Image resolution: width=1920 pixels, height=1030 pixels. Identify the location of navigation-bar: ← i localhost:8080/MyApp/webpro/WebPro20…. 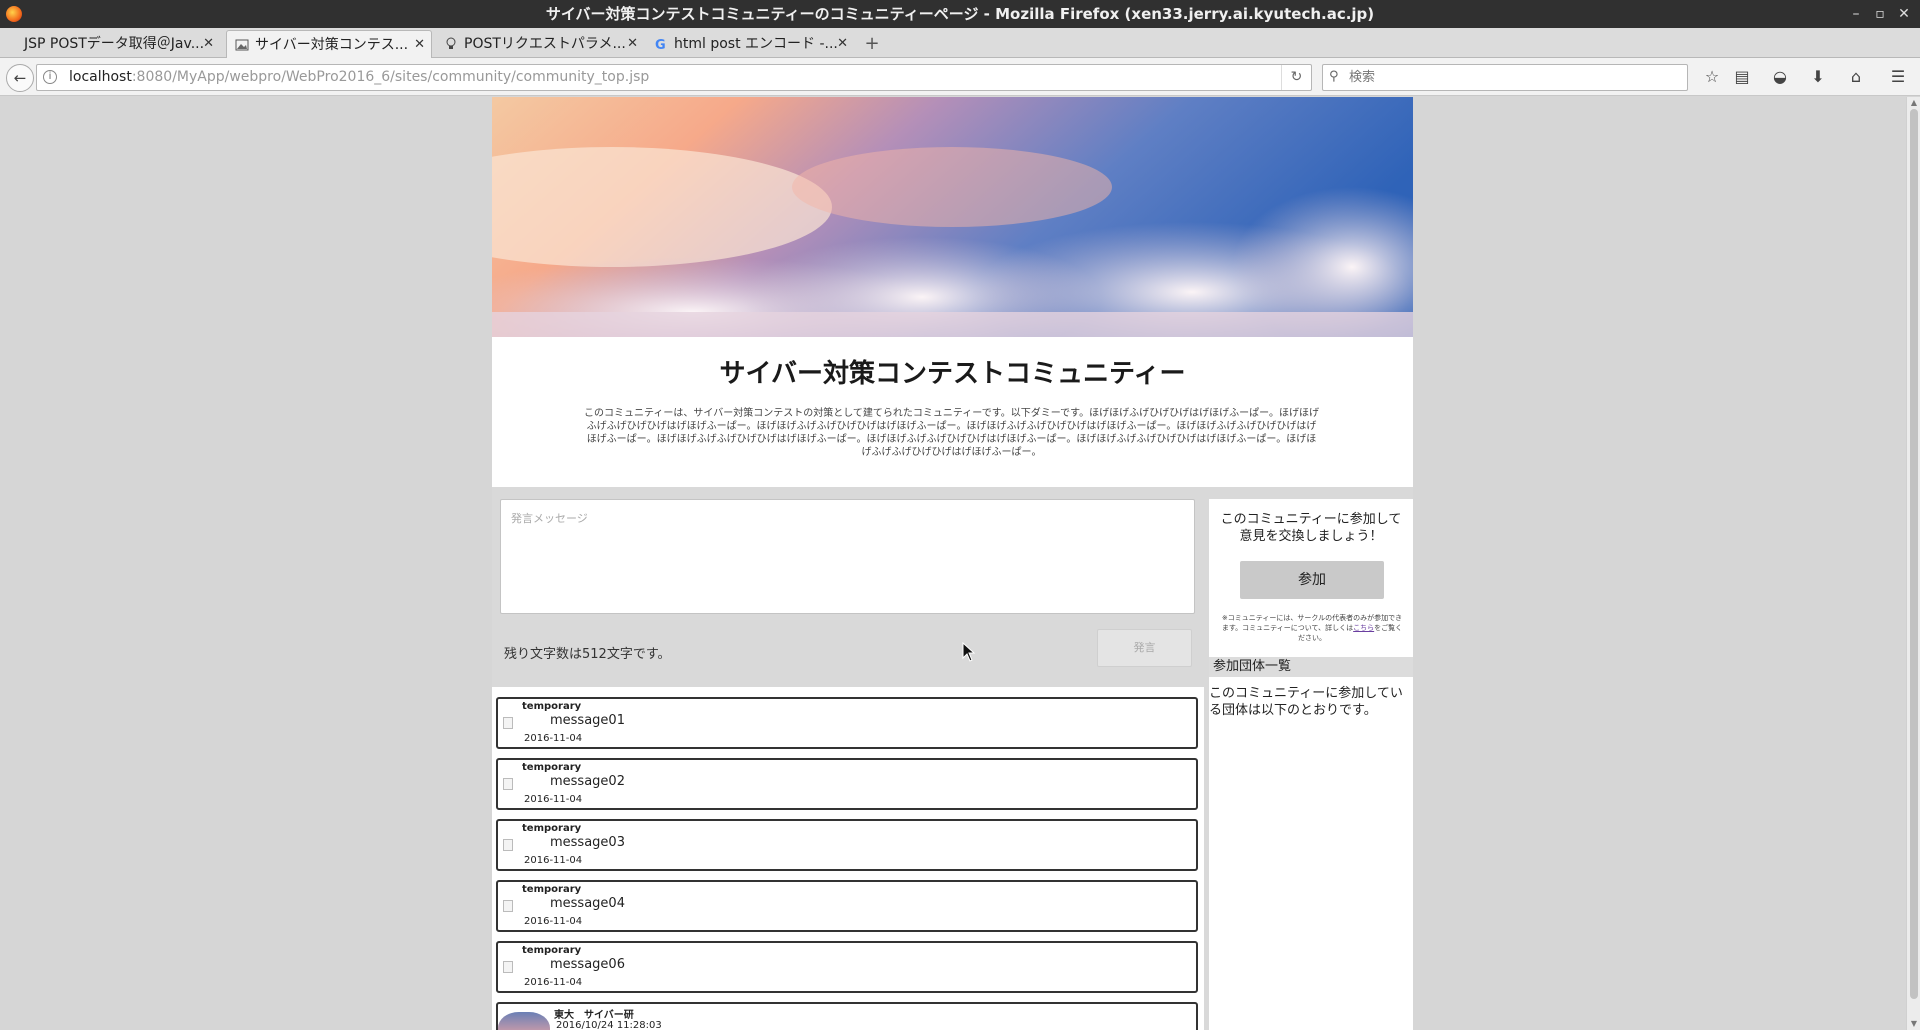
(960, 77).